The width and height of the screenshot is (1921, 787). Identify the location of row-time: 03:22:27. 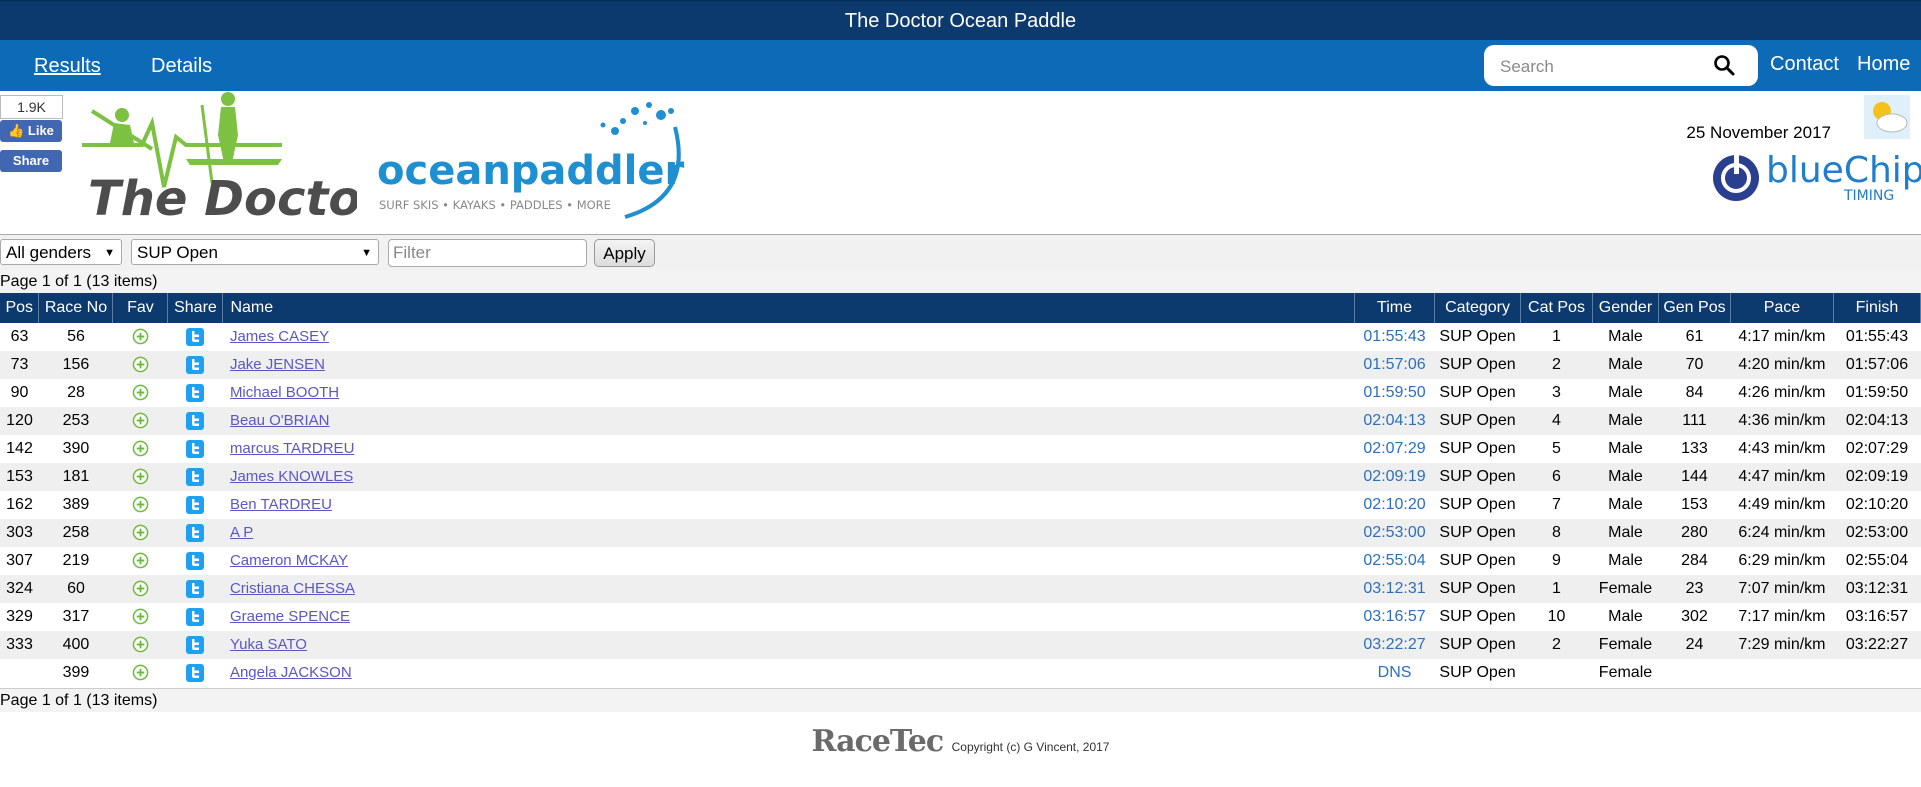
(1394, 645).